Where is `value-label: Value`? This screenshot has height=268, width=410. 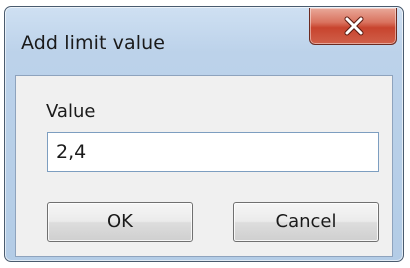
value-label: Value is located at coordinates (71, 111).